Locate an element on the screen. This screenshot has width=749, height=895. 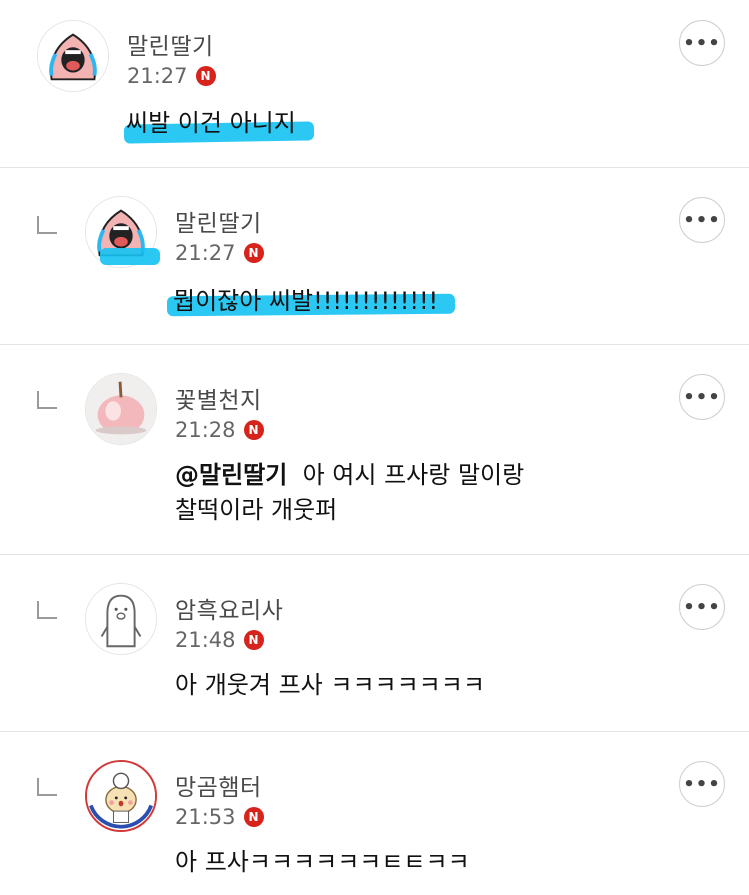
author-name: 암흑요리사 is located at coordinates (229, 608).